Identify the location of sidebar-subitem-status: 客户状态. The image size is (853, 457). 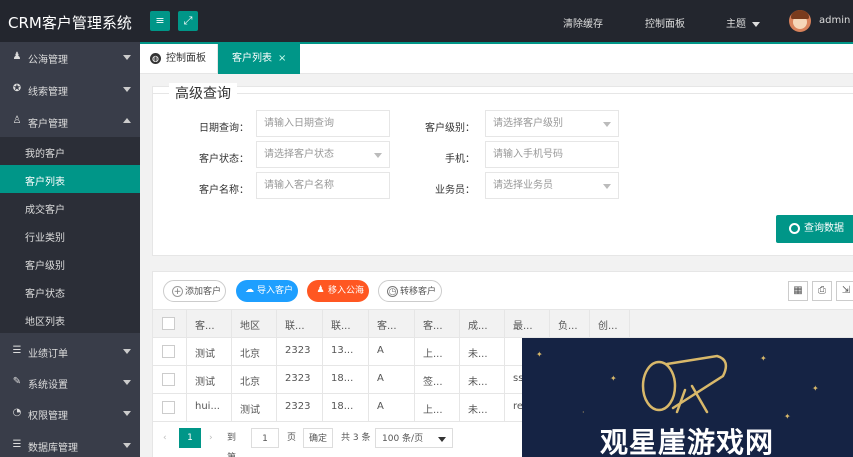
(70, 291).